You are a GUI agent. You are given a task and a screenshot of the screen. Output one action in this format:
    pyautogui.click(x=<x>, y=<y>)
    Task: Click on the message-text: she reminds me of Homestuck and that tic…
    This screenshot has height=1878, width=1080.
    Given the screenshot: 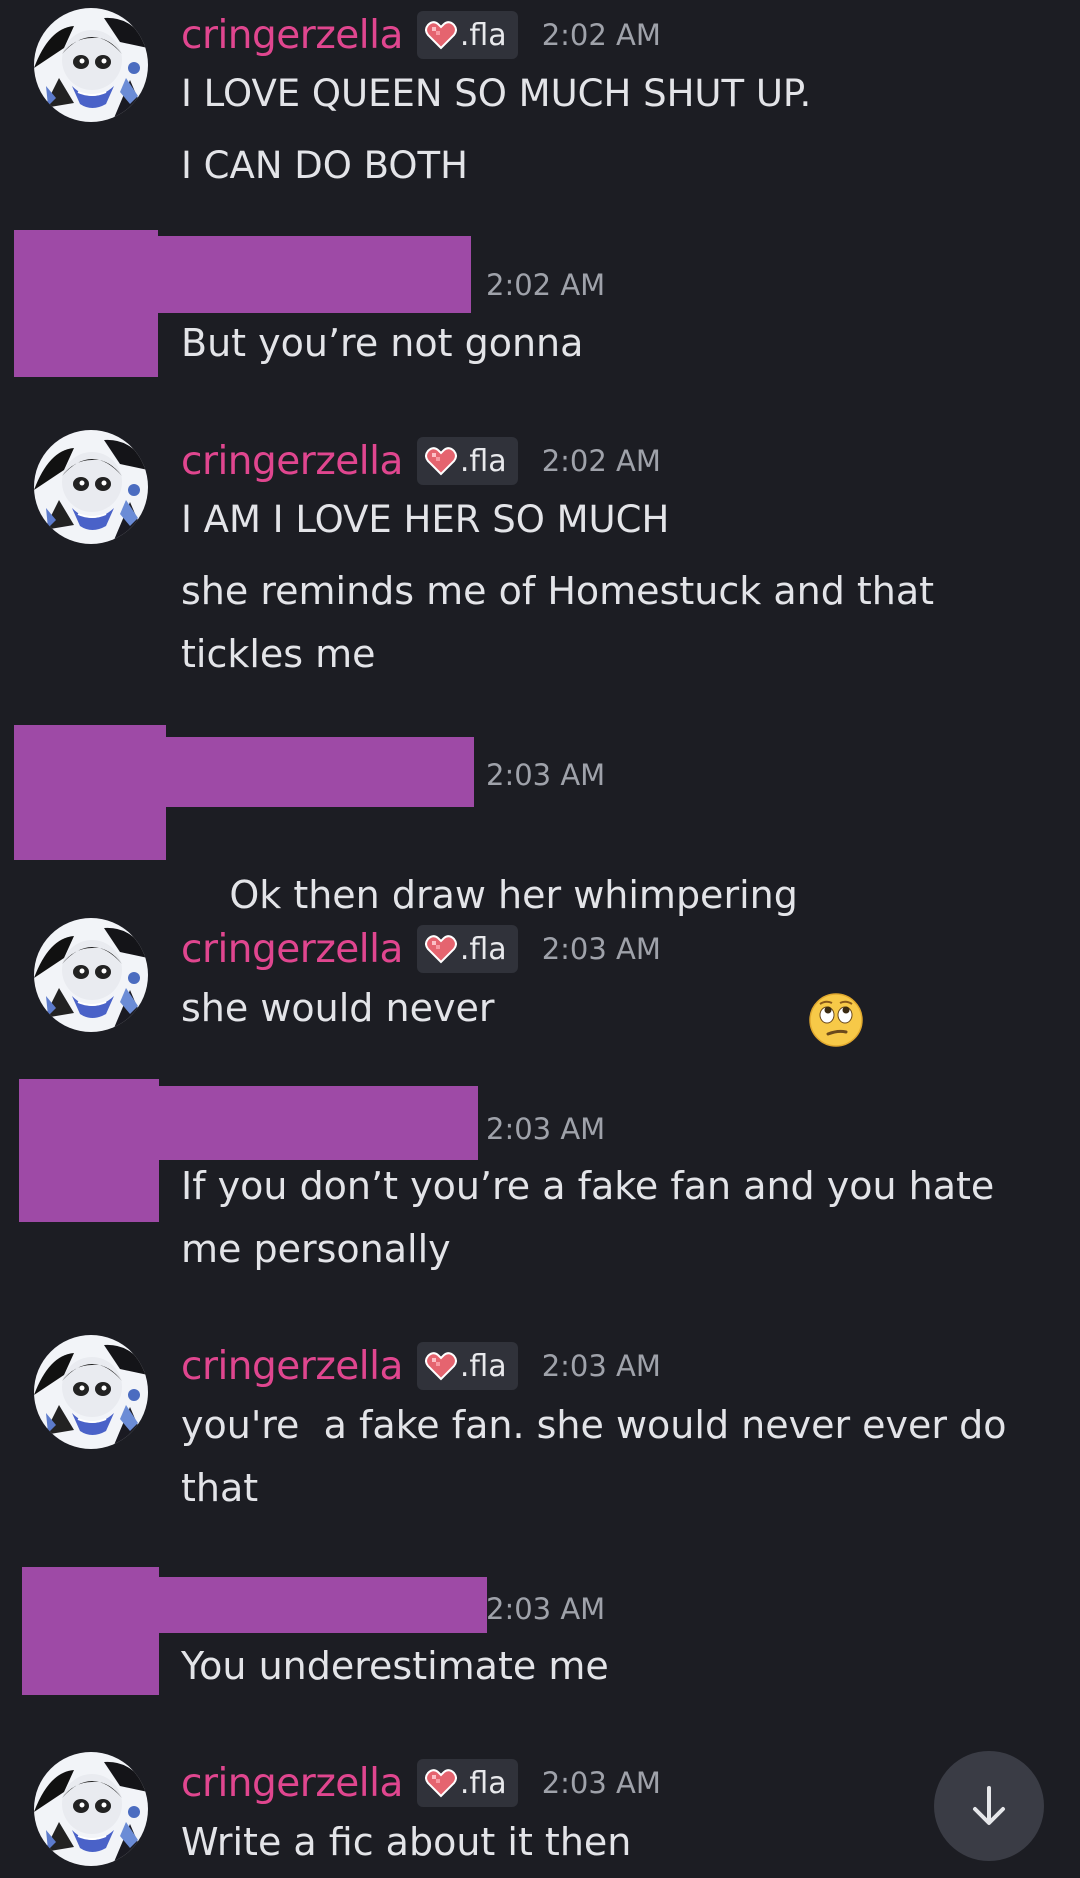 What is the action you would take?
    pyautogui.click(x=564, y=622)
    